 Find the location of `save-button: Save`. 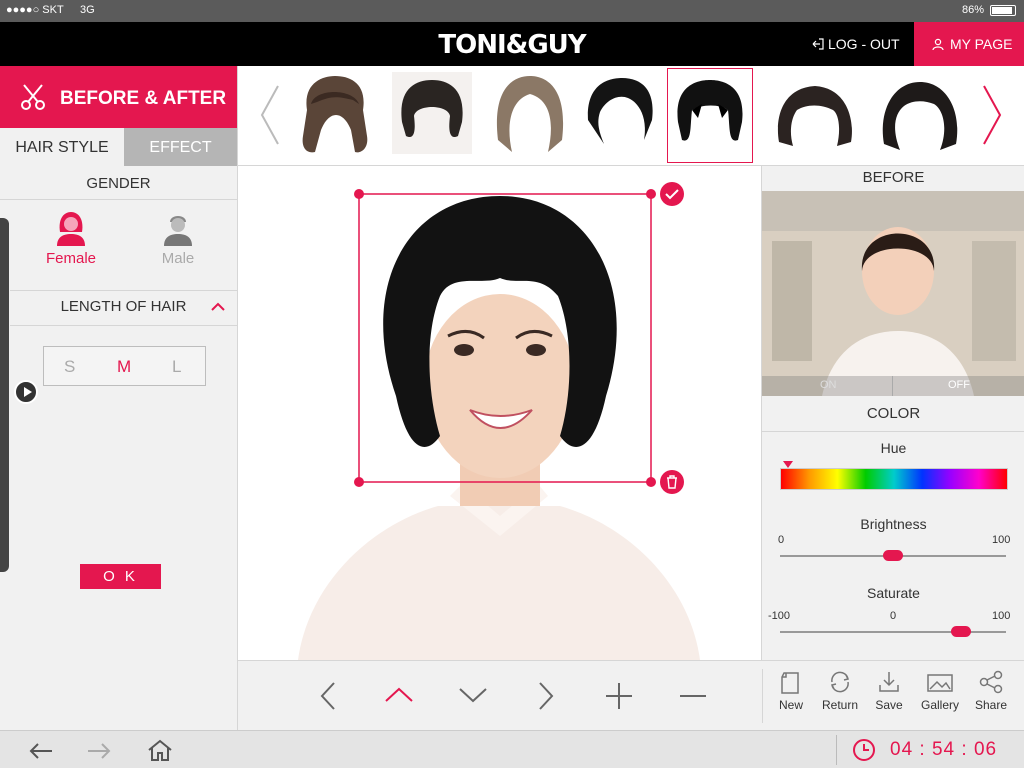

save-button: Save is located at coordinates (889, 690).